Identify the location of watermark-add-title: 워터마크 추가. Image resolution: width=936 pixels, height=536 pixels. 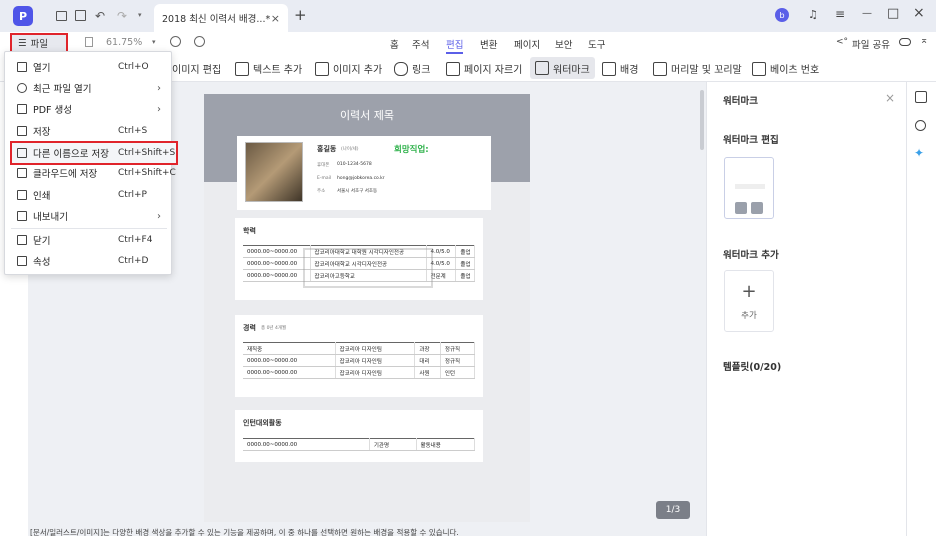
(751, 255).